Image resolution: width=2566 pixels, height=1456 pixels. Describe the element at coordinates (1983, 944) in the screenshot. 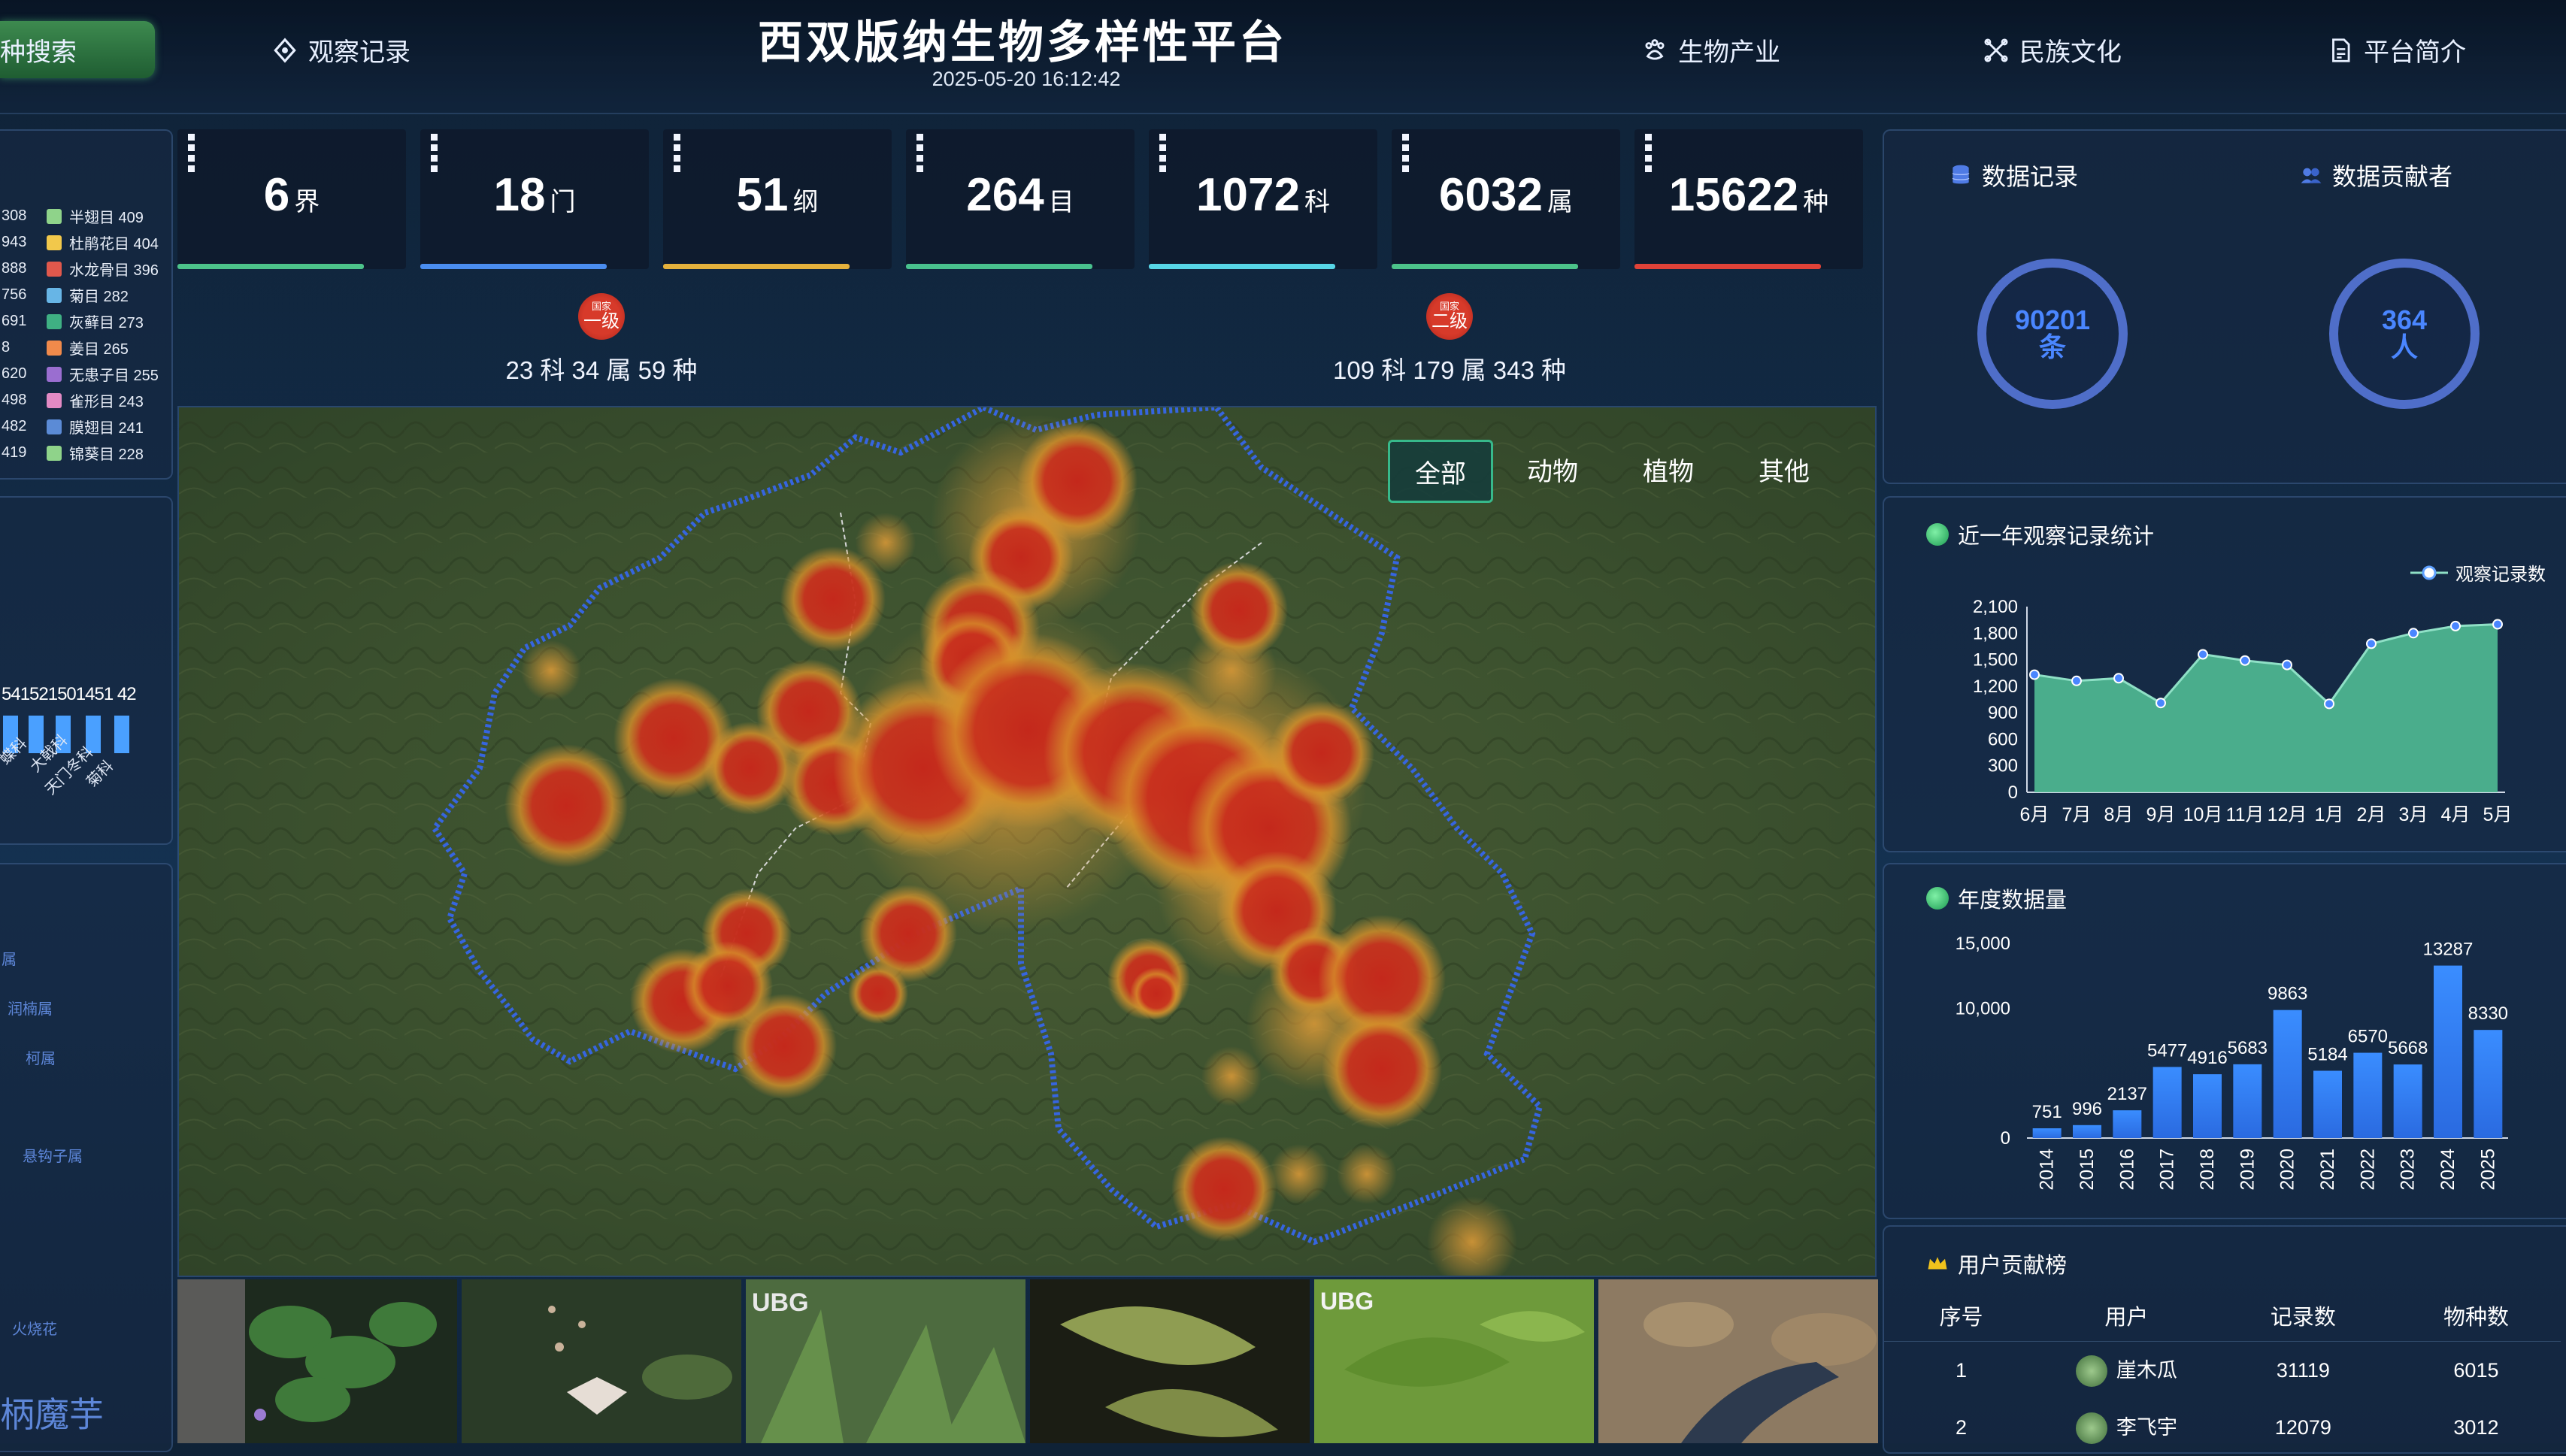

I see `y-tick-label: 15,000` at that location.